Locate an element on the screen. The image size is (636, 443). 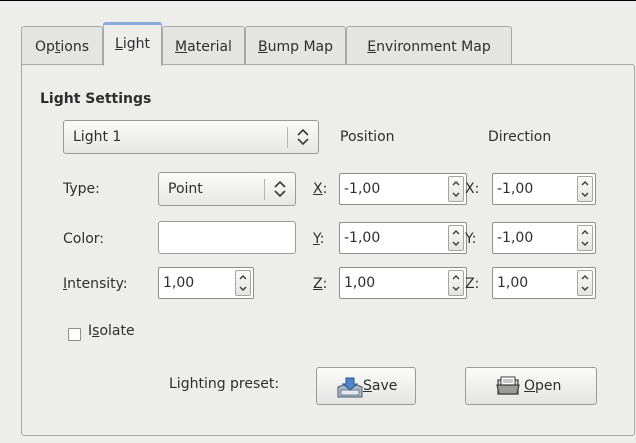
position-z-label: Z: is located at coordinates (320, 284).